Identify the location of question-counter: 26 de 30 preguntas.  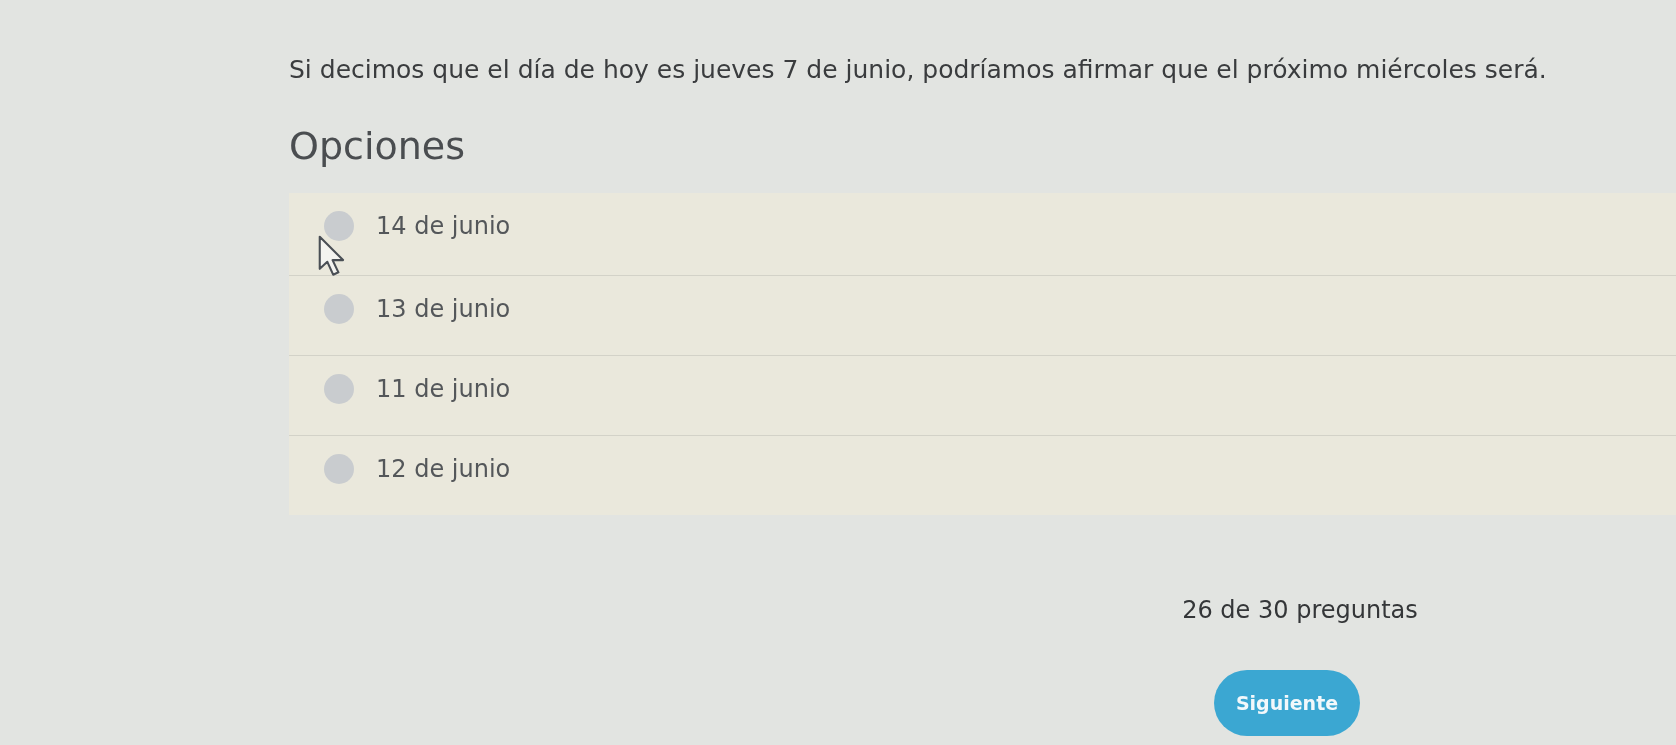
(1300, 610).